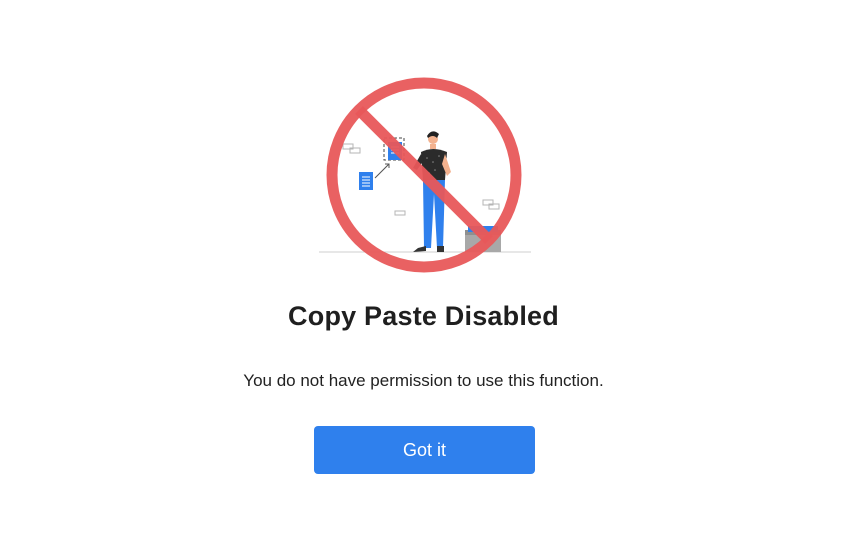 Image resolution: width=847 pixels, height=539 pixels. Describe the element at coordinates (423, 316) in the screenshot. I see `dialog-title: Copy Paste Disabled` at that location.